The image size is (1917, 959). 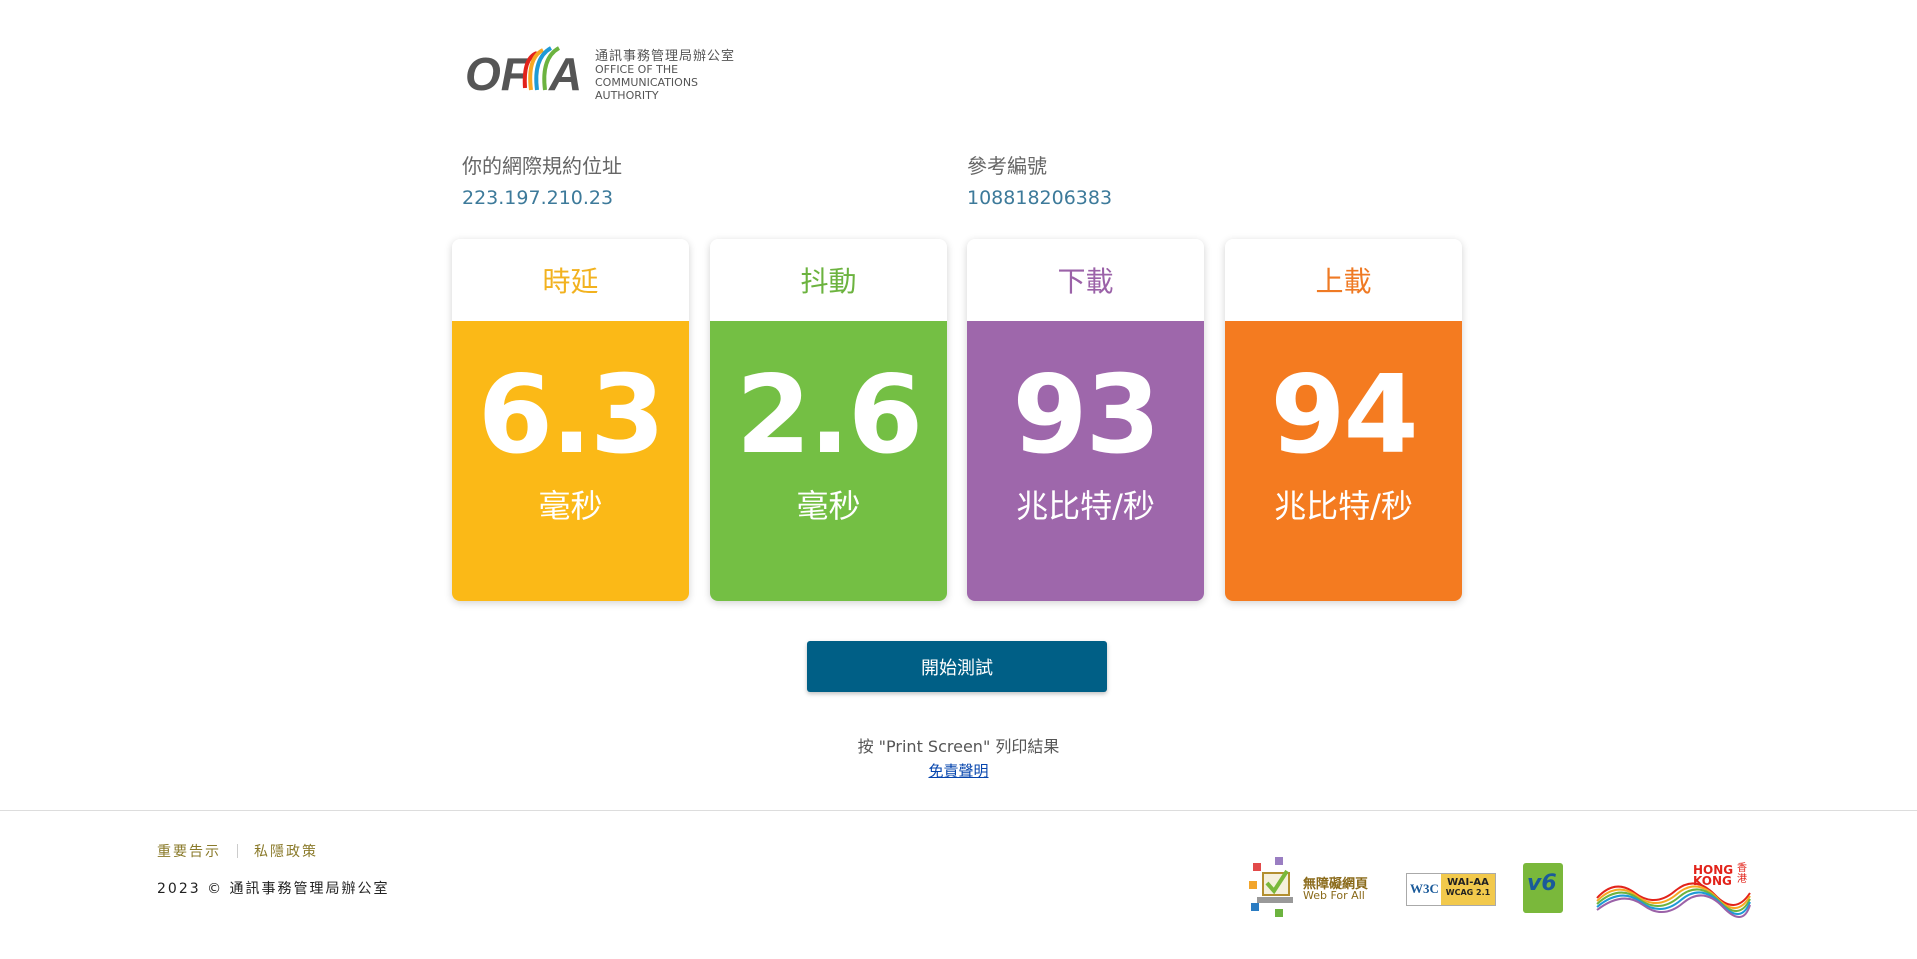 I want to click on card-body: 94 兆比特/秒, so click(x=1343, y=461).